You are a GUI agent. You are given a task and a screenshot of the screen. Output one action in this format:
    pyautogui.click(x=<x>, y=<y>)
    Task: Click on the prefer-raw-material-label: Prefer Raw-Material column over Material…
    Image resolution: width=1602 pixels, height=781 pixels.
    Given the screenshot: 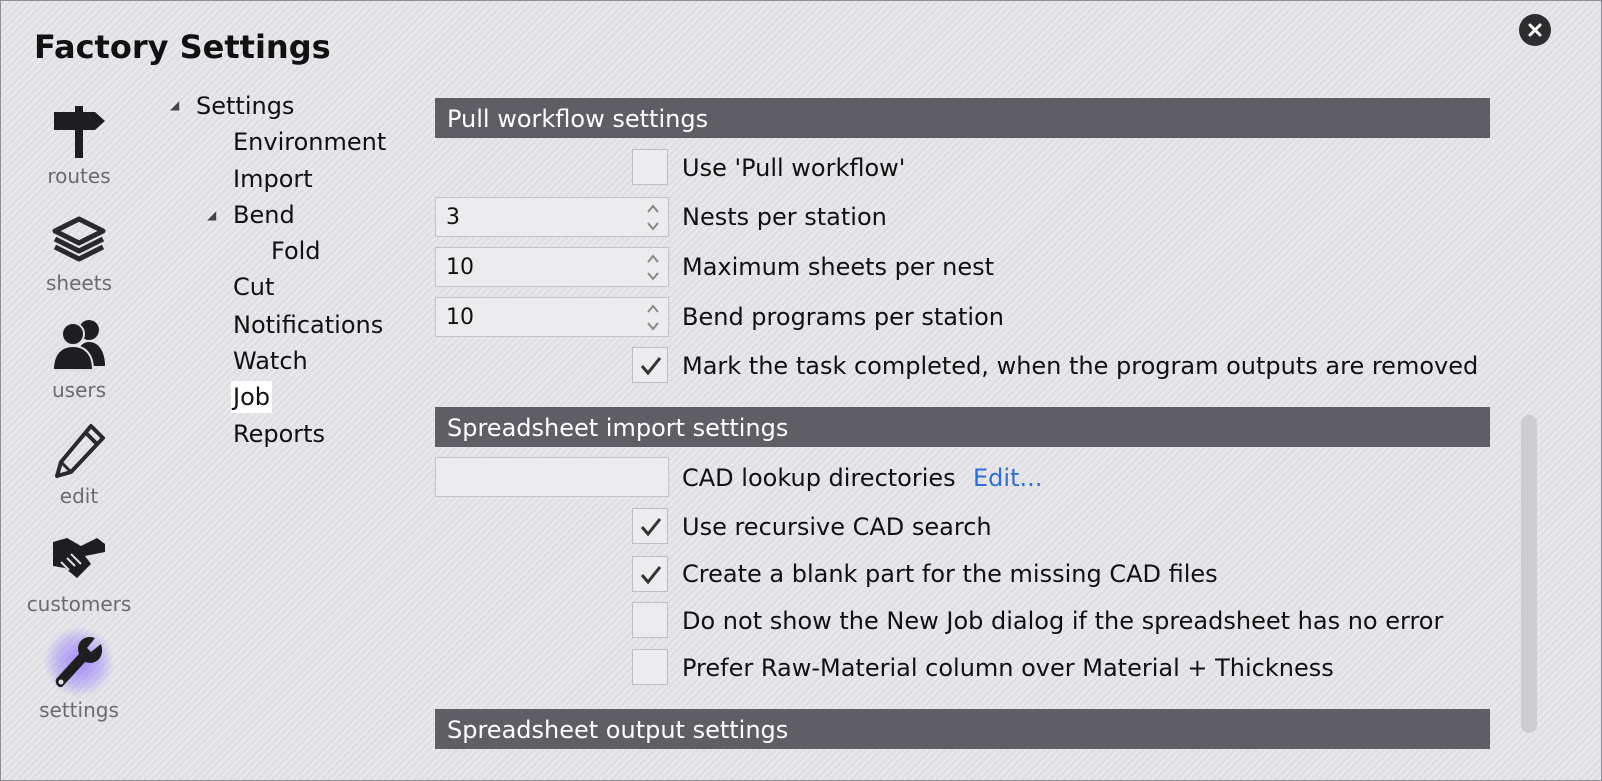 What is the action you would take?
    pyautogui.click(x=1008, y=668)
    